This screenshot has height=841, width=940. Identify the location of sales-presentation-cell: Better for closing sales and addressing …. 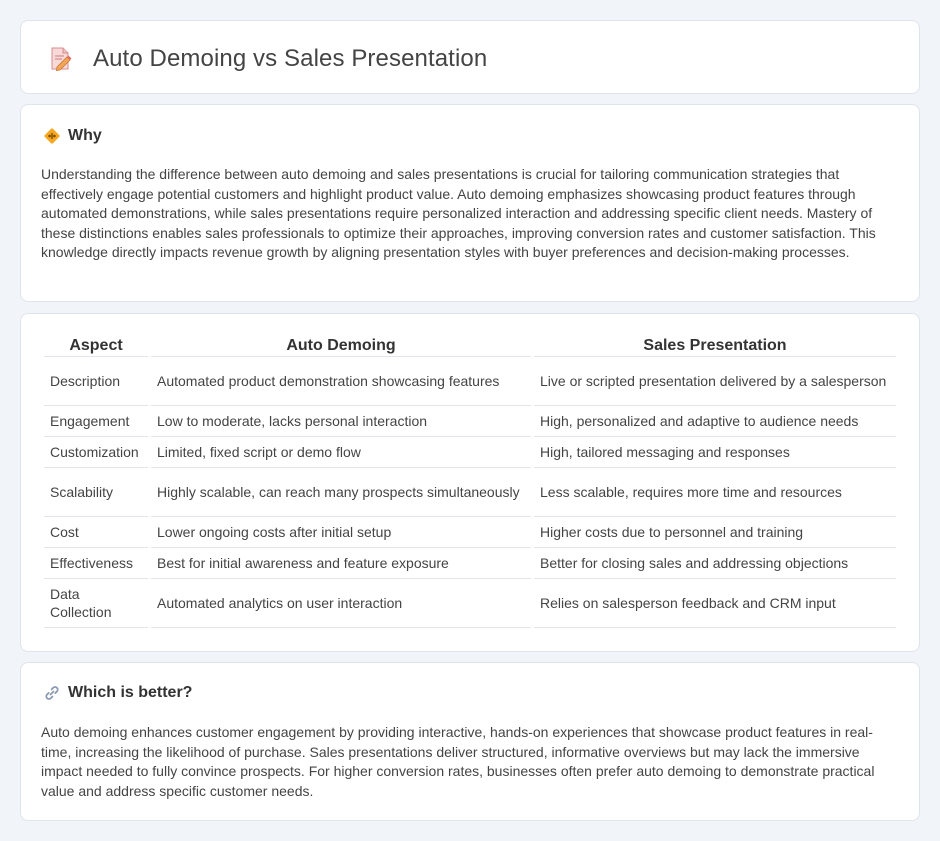
(715, 563).